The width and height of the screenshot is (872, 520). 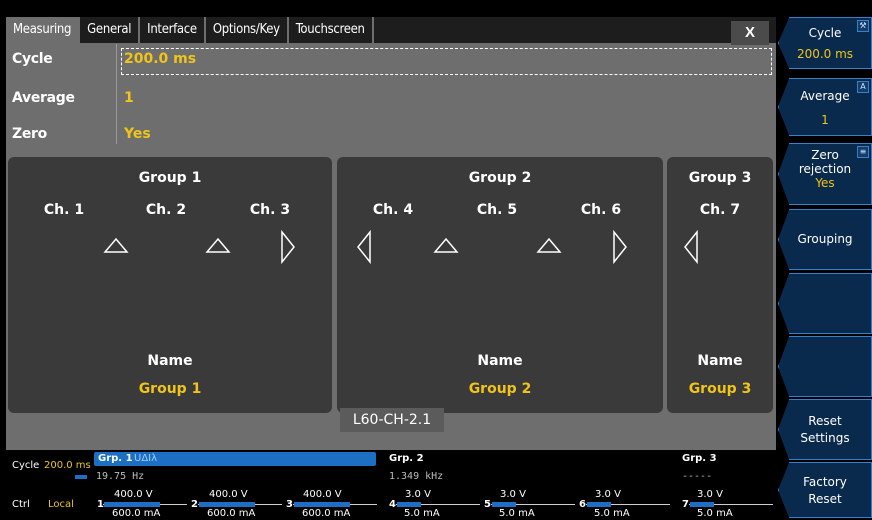 What do you see at coordinates (720, 389) in the screenshot?
I see `group-name-value: Group 3` at bounding box center [720, 389].